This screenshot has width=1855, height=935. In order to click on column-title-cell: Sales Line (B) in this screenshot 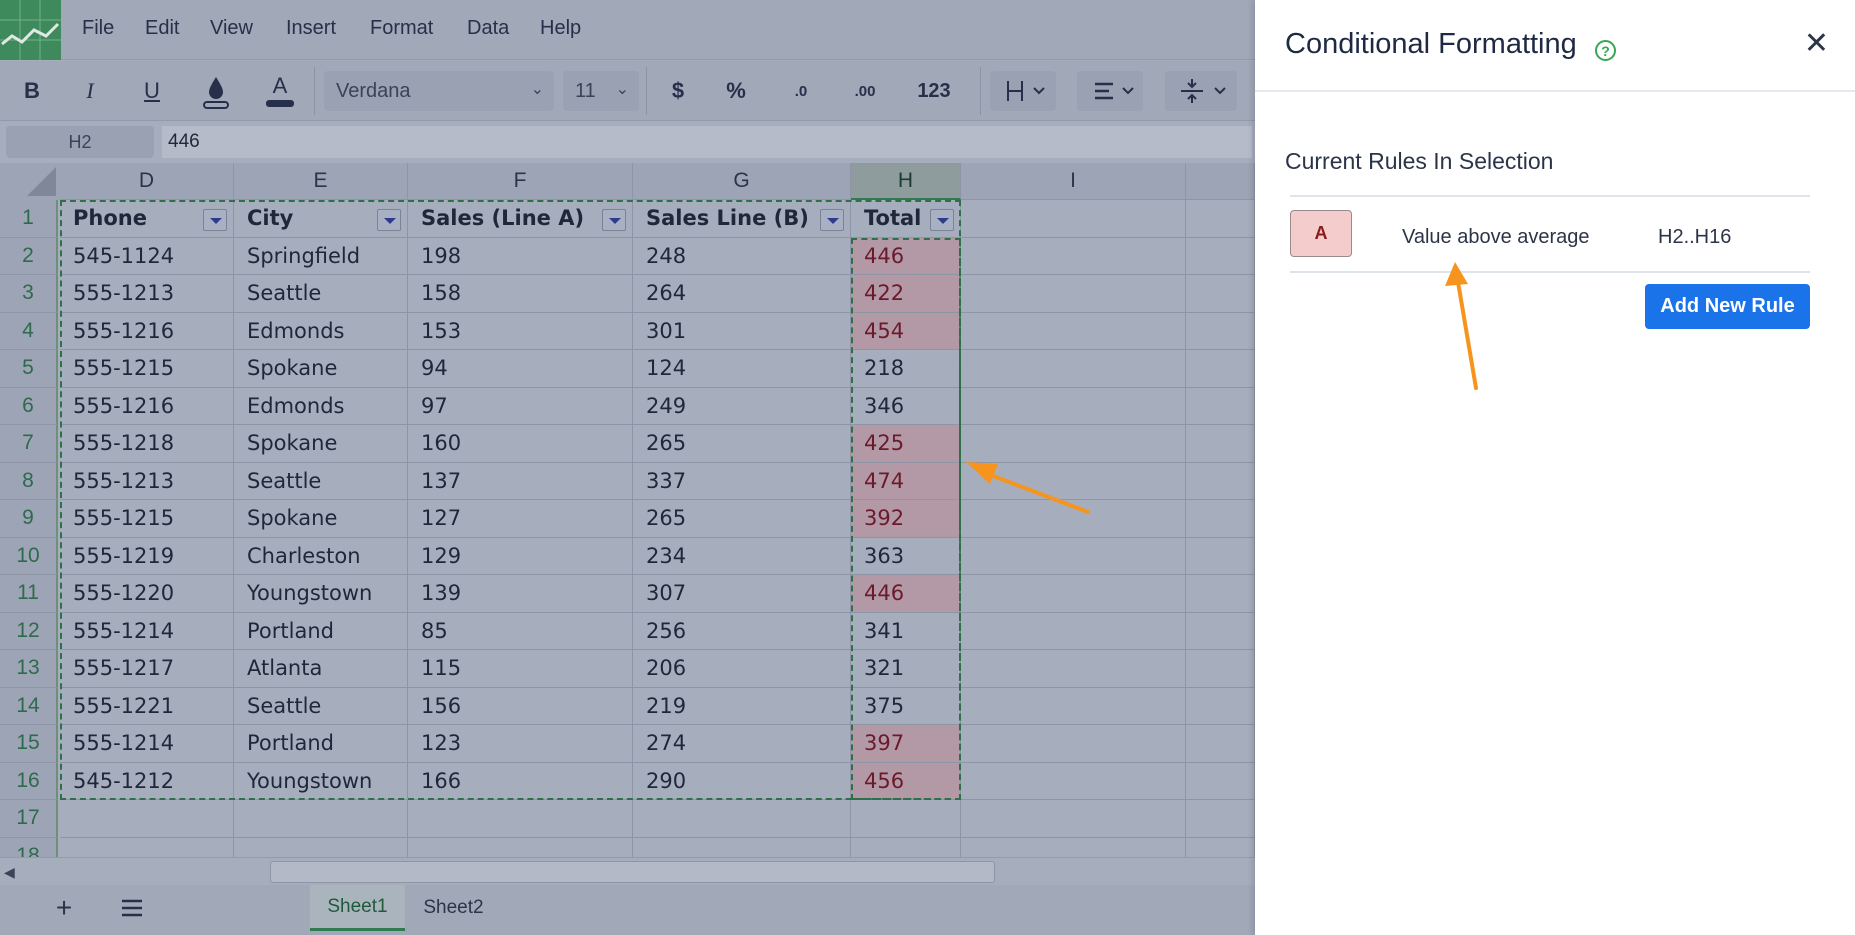, I will do `click(742, 219)`.